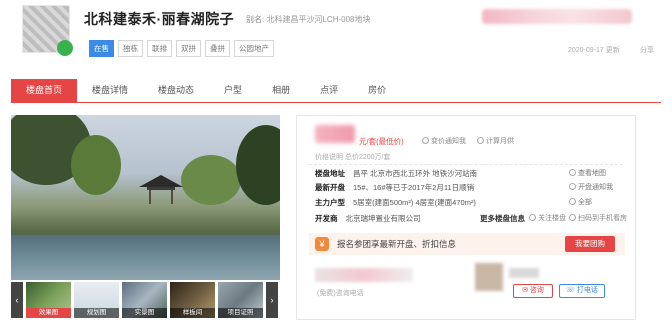 The image size is (672, 332). I want to click on mobile-view-label: 扫码到手机看房, so click(602, 218).